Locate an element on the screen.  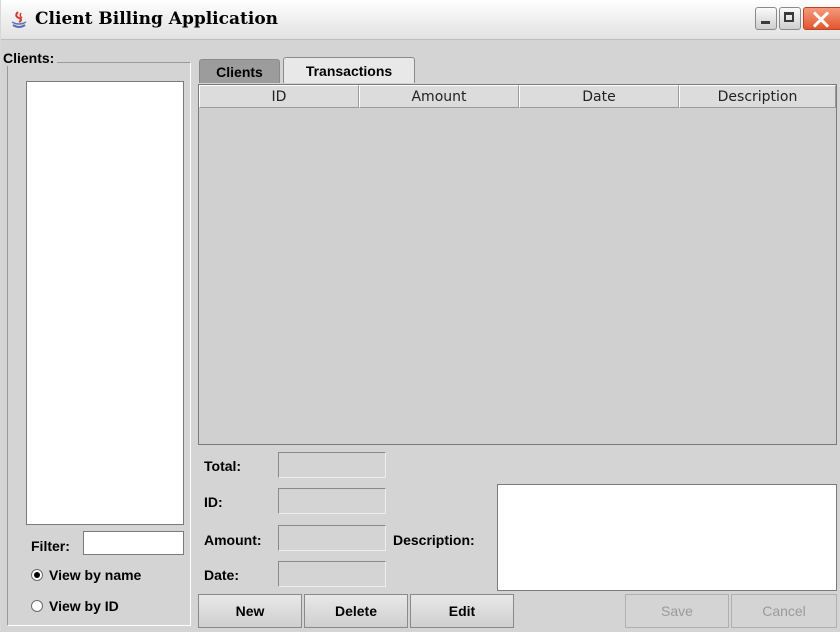
view-by-name-radio: View by name is located at coordinates (86, 575).